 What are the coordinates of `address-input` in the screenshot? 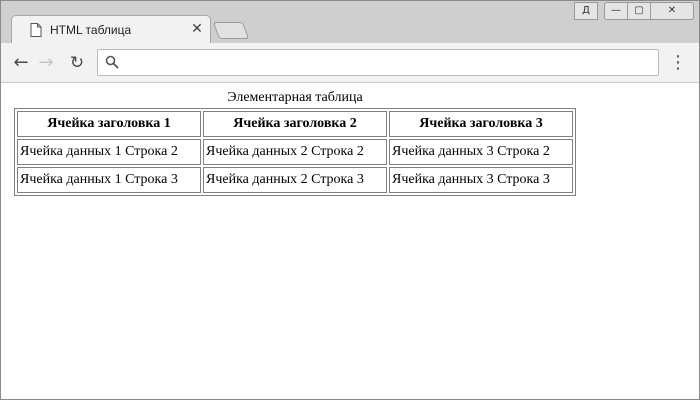 It's located at (386, 62).